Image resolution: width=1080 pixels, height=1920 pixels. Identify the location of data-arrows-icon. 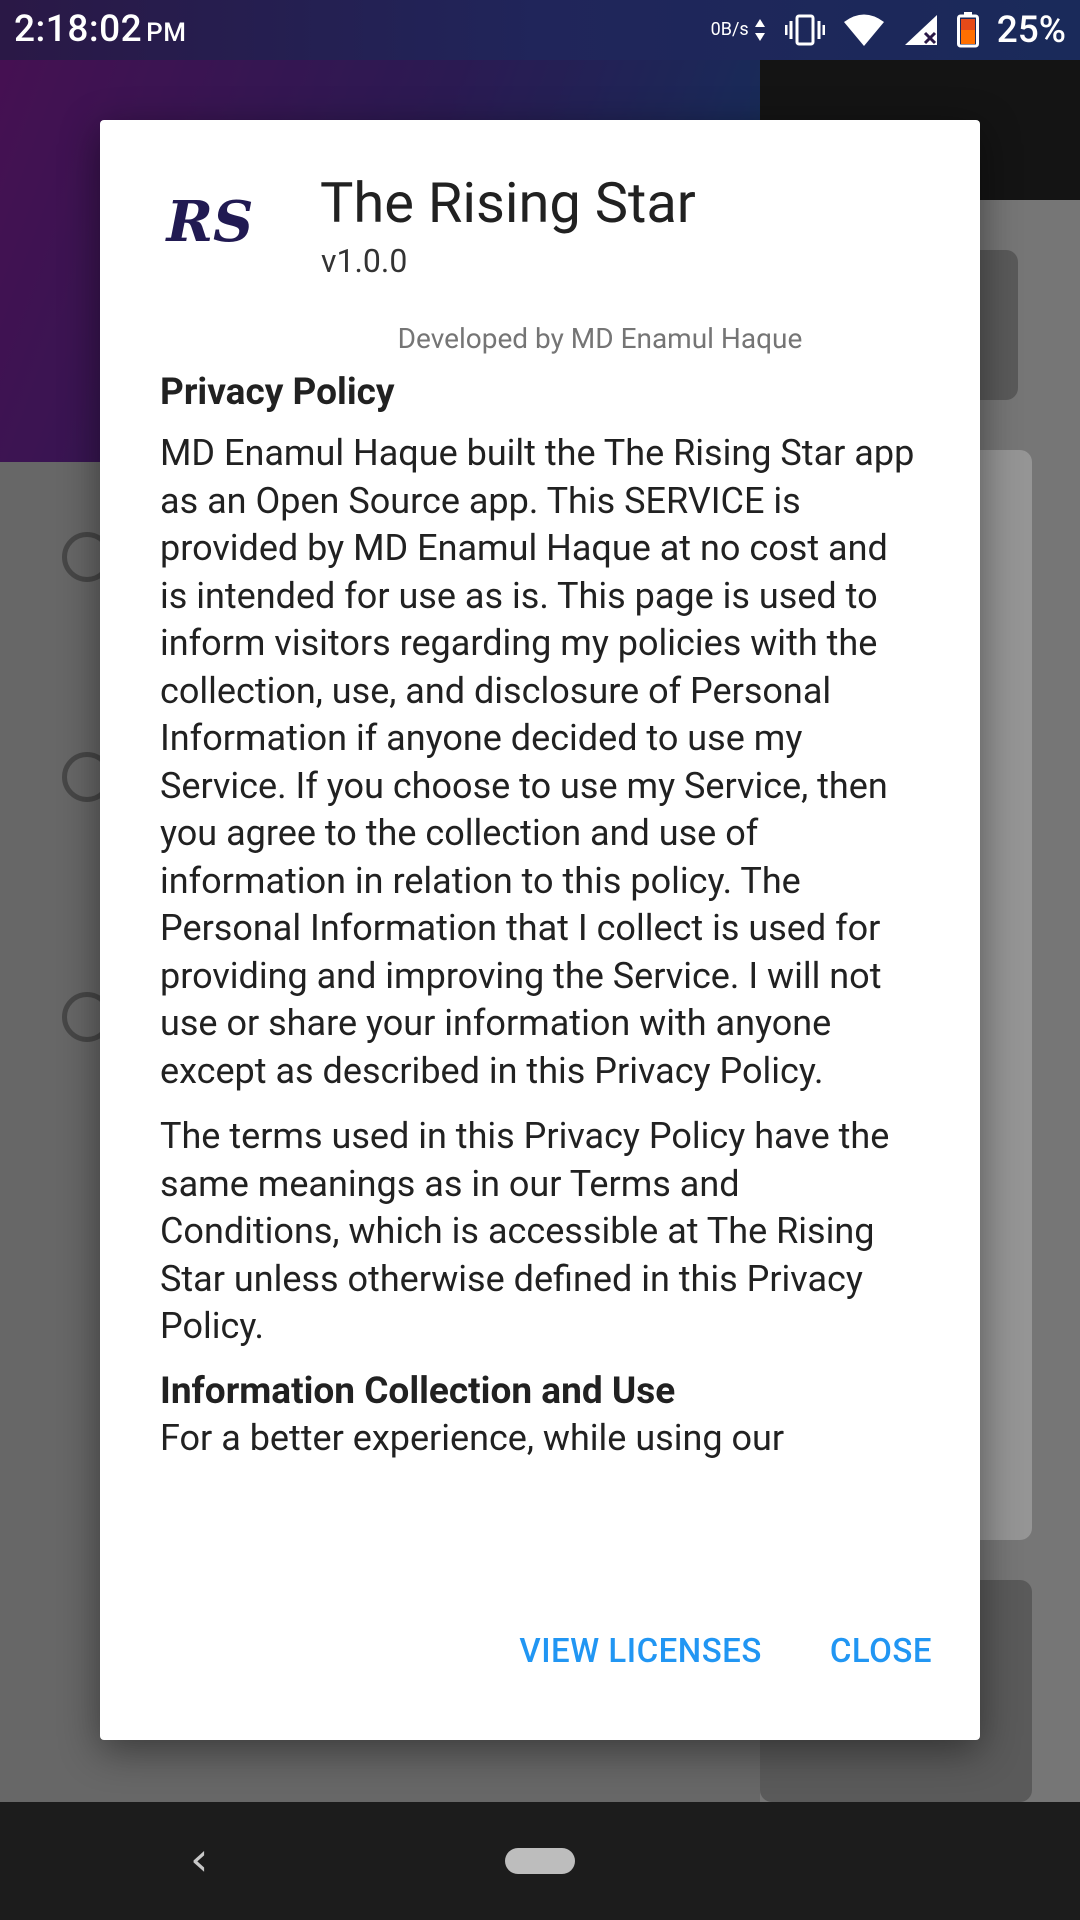
(759, 30).